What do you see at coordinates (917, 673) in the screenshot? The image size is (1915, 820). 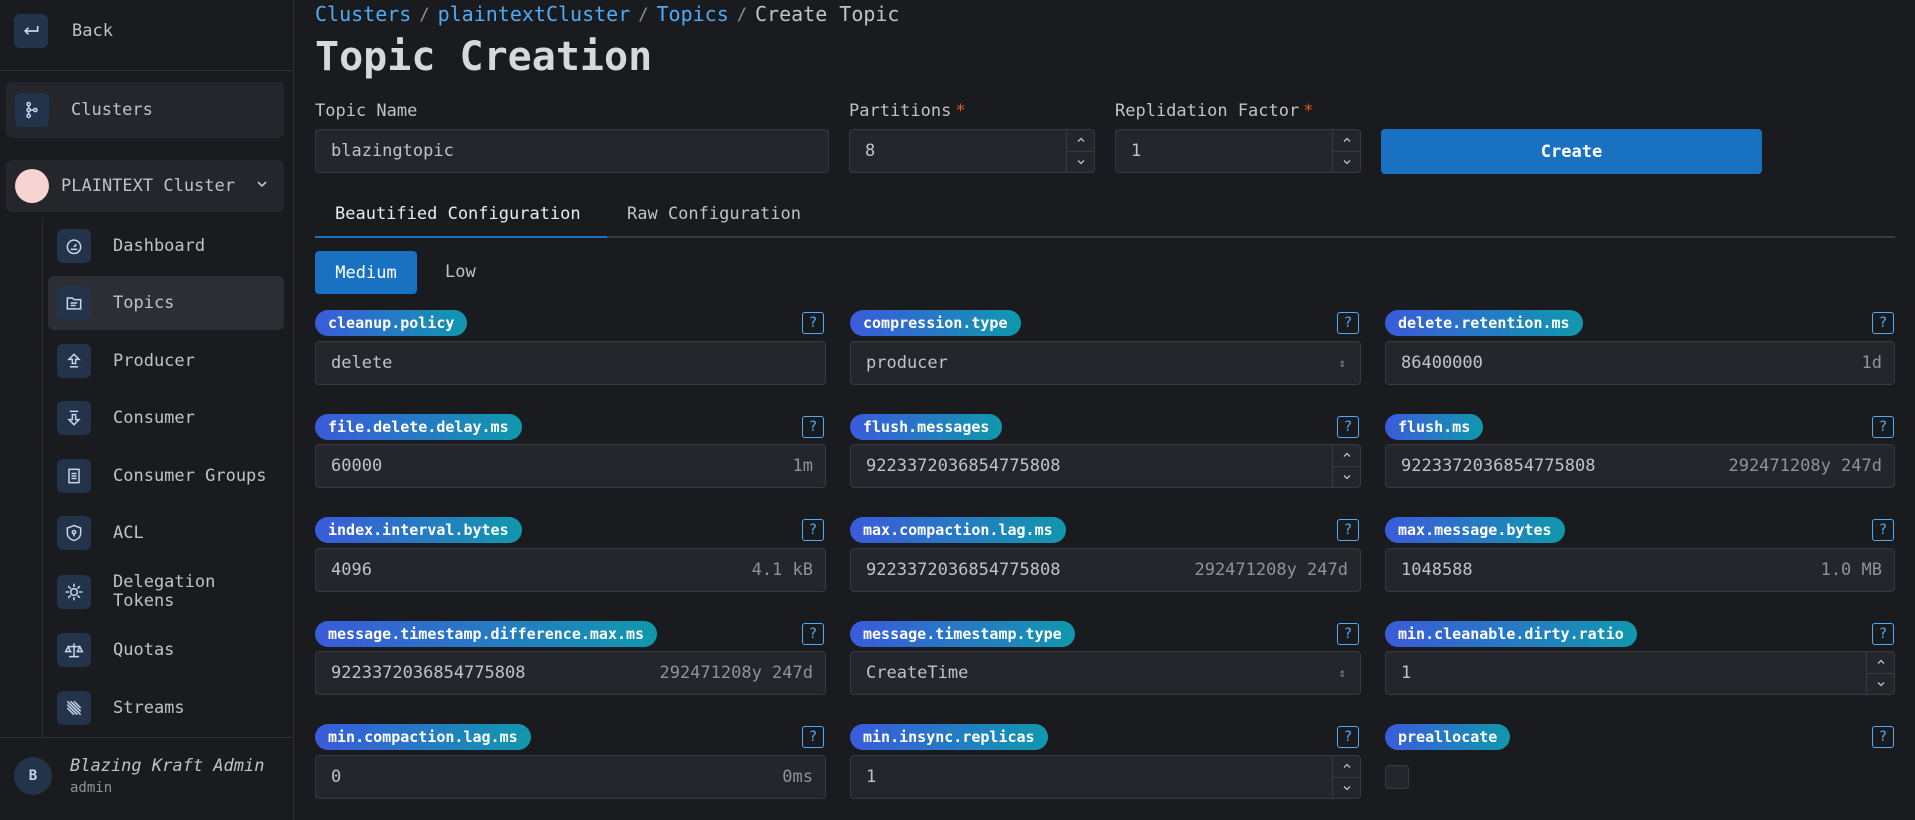 I see `config-value: CreateTime` at bounding box center [917, 673].